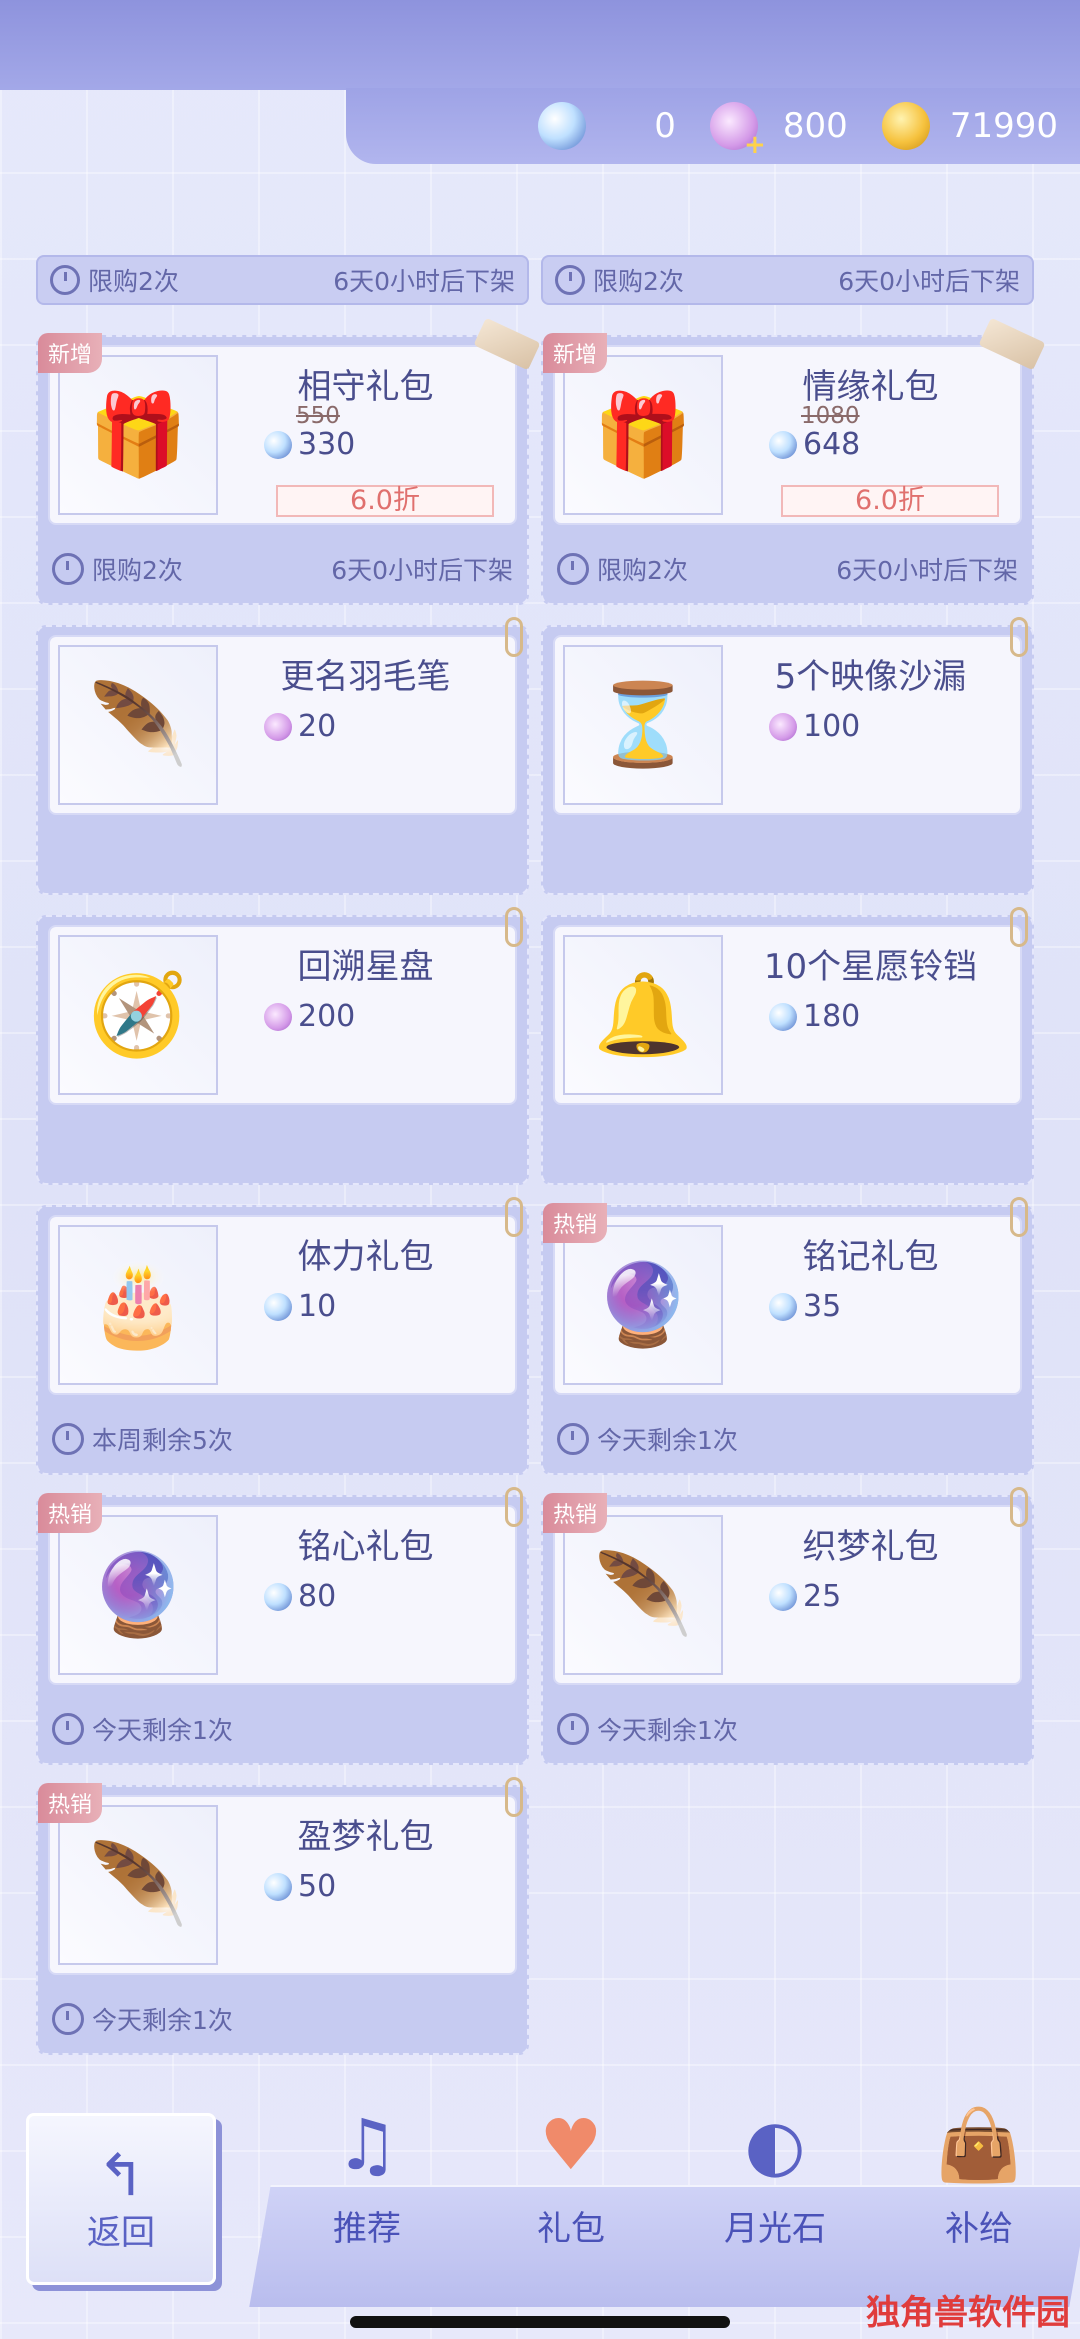 The width and height of the screenshot is (1080, 2339). I want to click on item-picture: 🎂, so click(138, 1304).